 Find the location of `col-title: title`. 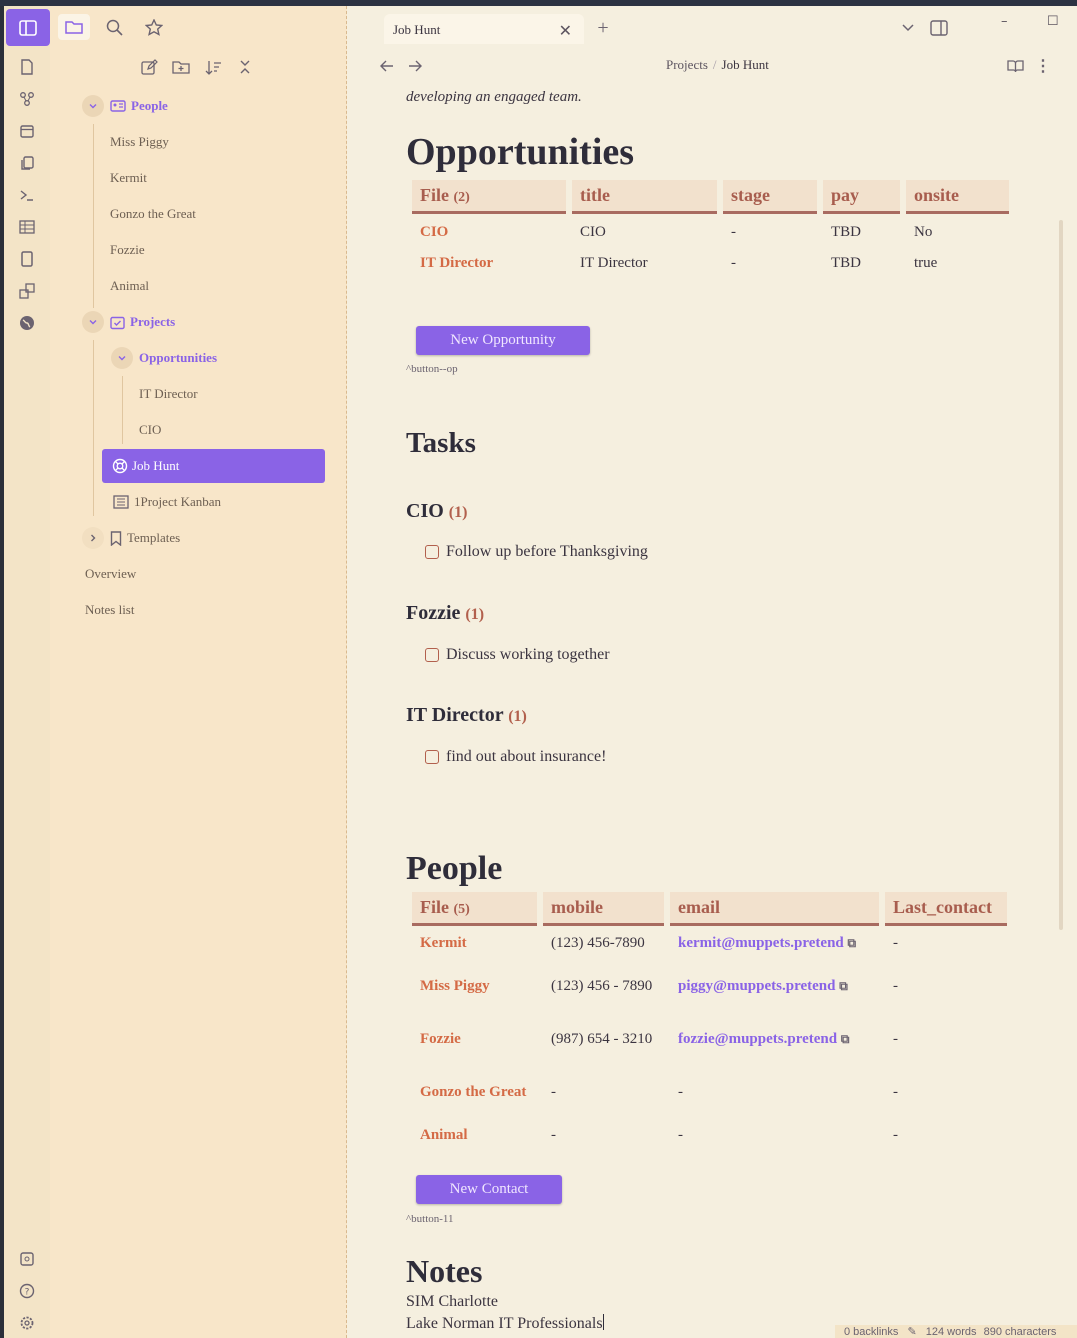

col-title: title is located at coordinates (644, 197).